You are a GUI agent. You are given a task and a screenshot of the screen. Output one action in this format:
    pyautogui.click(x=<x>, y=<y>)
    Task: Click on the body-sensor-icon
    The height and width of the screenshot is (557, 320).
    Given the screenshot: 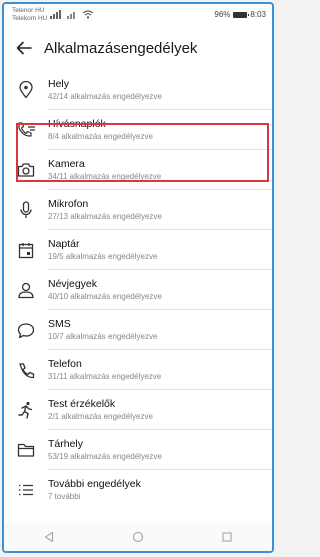 What is the action you would take?
    pyautogui.click(x=26, y=410)
    